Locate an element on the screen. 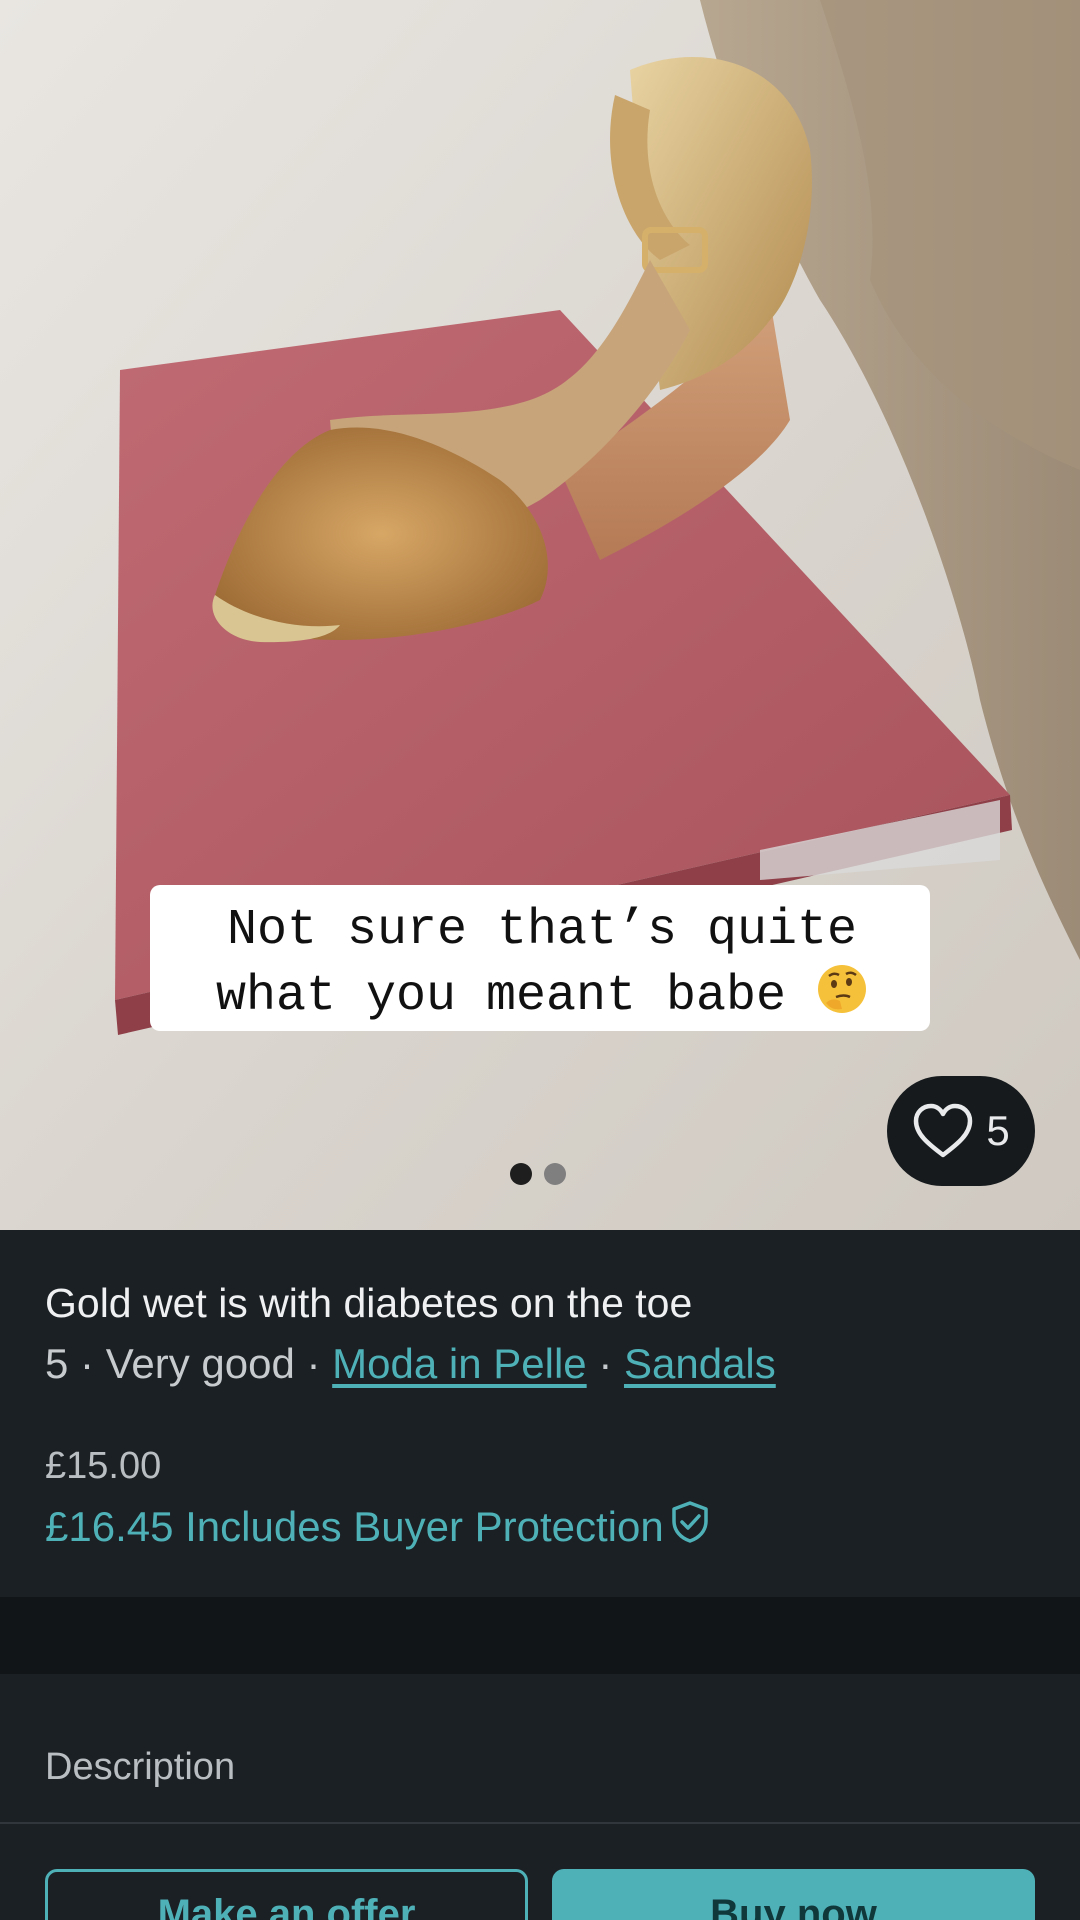 Image resolution: width=1080 pixels, height=1920 pixels. carousel-dot is located at coordinates (555, 1174).